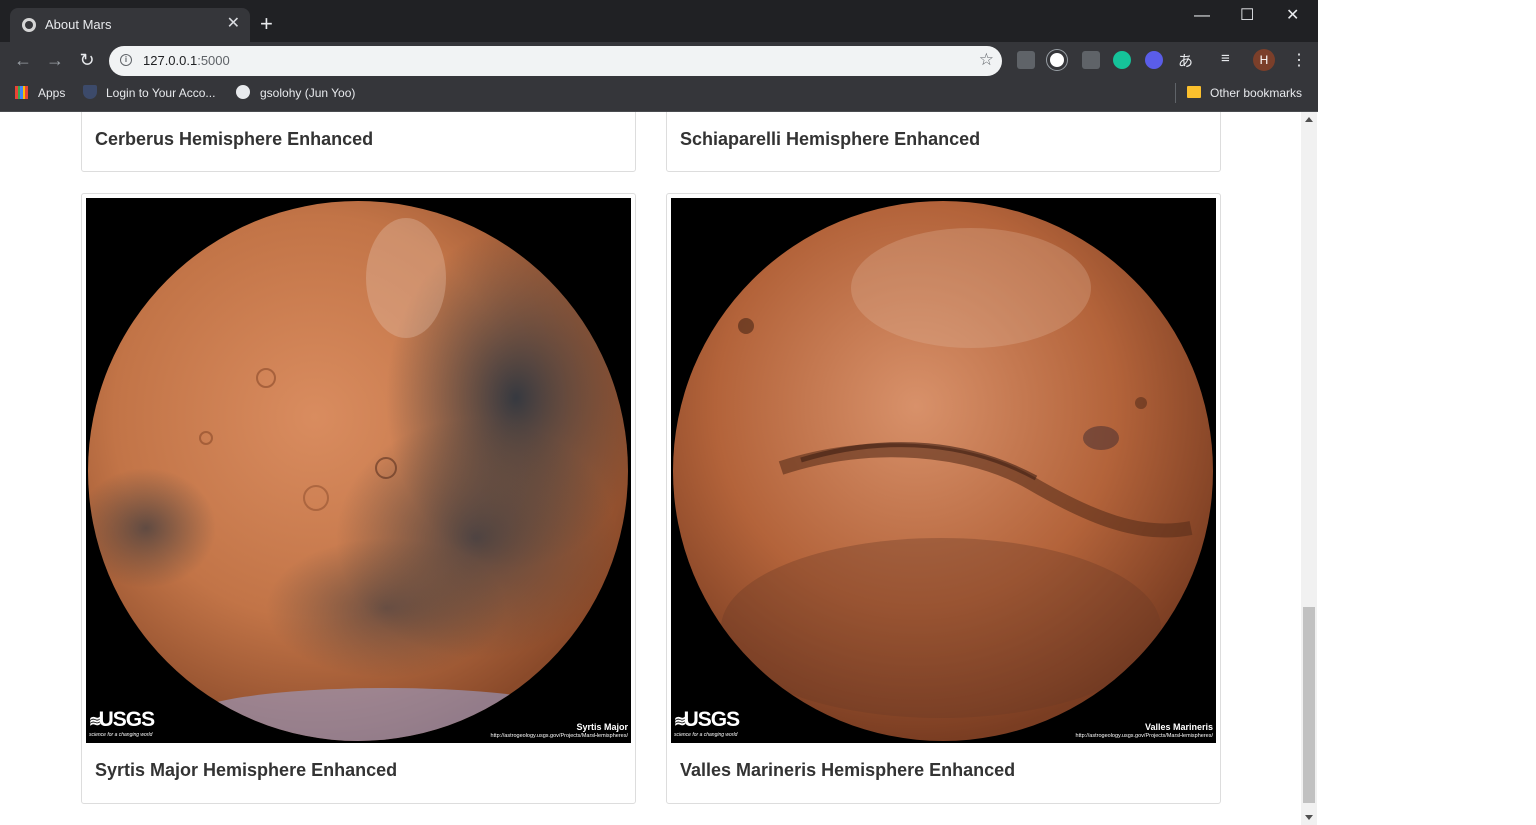 This screenshot has height=825, width=1536. What do you see at coordinates (55, 60) in the screenshot?
I see `forward-arrow-icon: →` at bounding box center [55, 60].